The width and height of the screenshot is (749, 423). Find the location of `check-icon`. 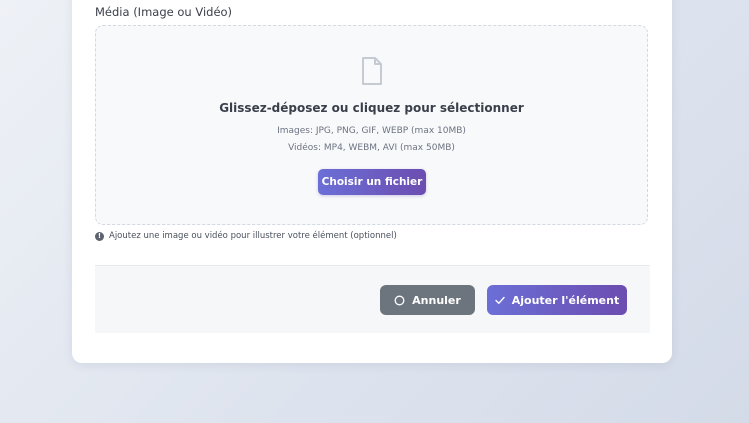

check-icon is located at coordinates (500, 300).